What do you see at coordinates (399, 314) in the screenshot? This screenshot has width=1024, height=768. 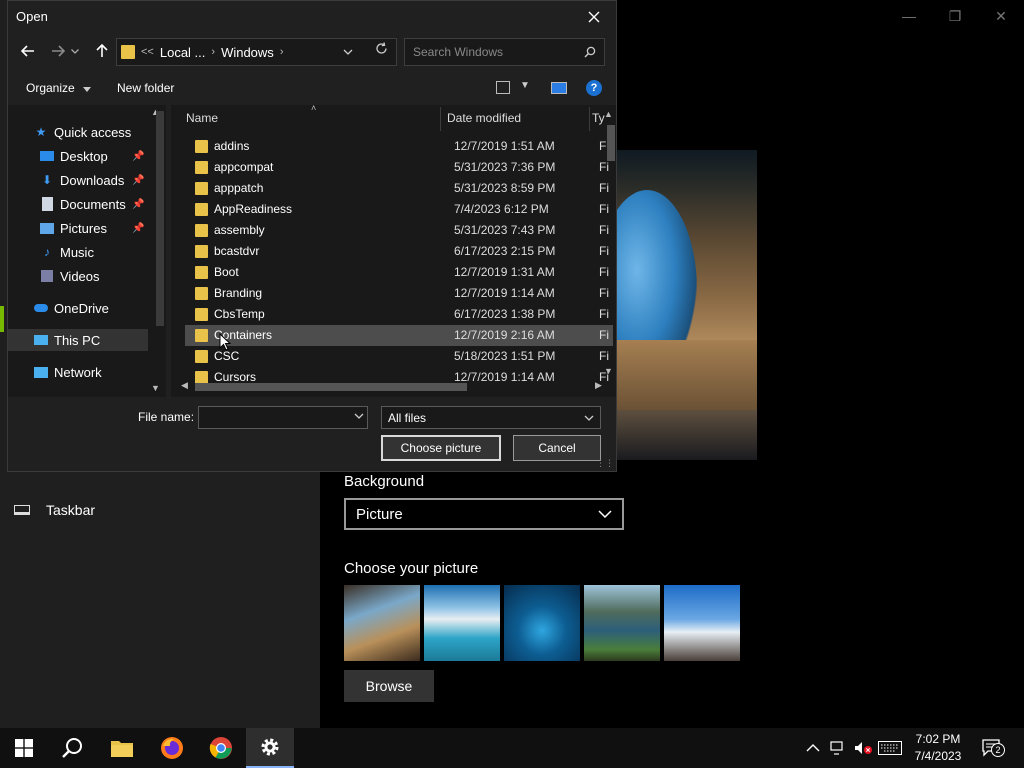 I see `file-row: CbsTemp 6/17/2023 1:38 PM Fi` at bounding box center [399, 314].